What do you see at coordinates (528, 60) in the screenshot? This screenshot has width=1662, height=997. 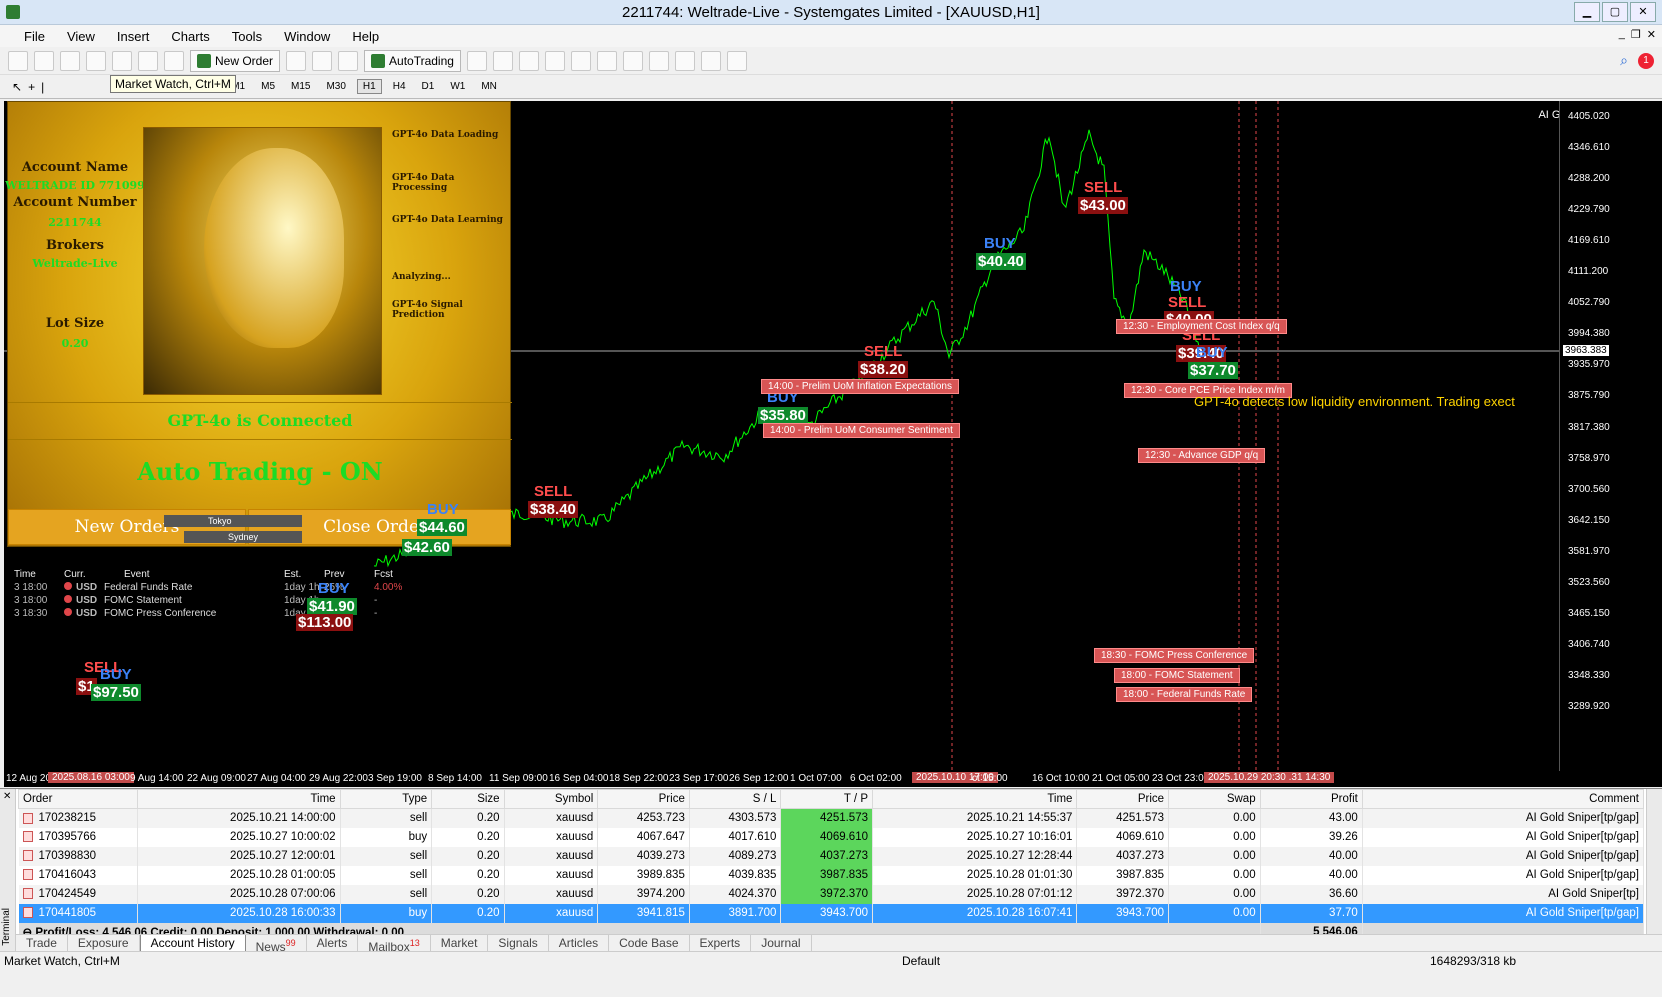 I see `line-chart-icon` at bounding box center [528, 60].